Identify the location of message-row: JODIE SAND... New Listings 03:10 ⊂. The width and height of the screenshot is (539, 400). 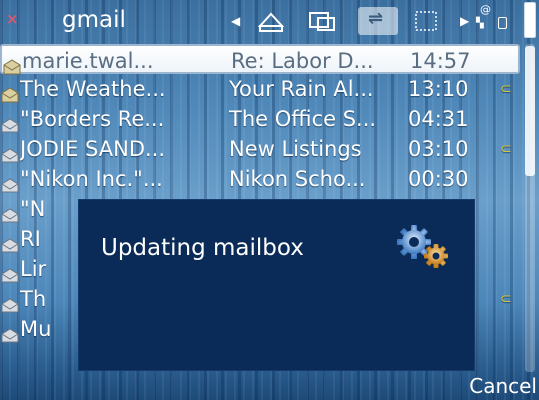
(260, 149).